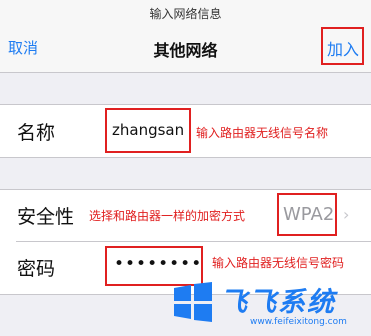  What do you see at coordinates (36, 269) in the screenshot?
I see `password-label: 密码` at bounding box center [36, 269].